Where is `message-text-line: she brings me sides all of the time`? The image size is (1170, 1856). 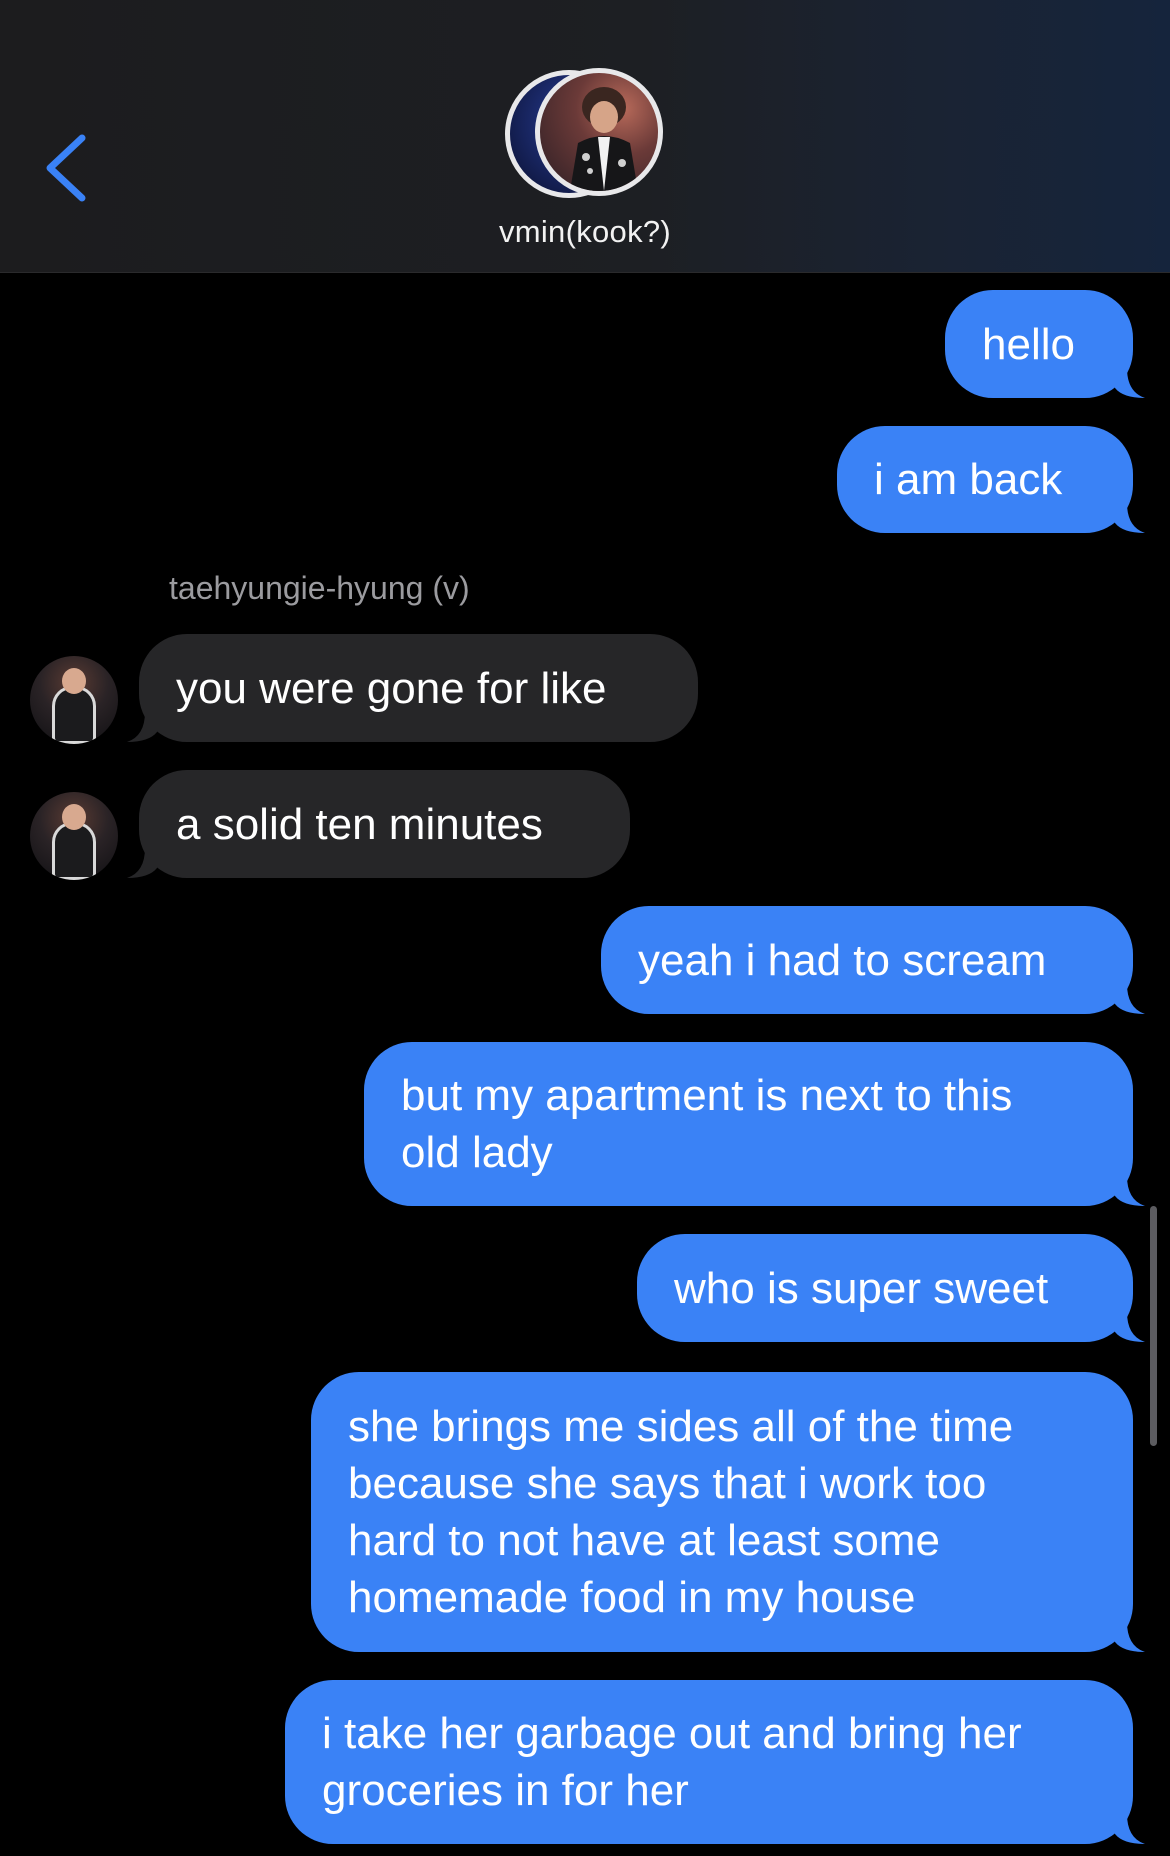 message-text-line: she brings me sides all of the time is located at coordinates (681, 1426).